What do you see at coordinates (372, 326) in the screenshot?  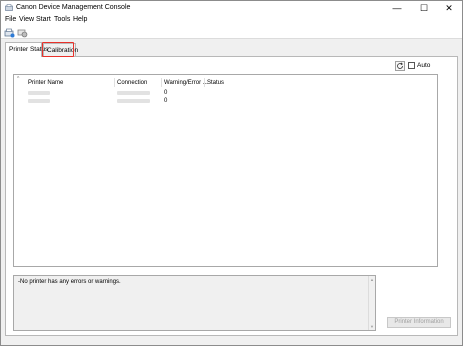 I see `scroll-down-icon: ▼` at bounding box center [372, 326].